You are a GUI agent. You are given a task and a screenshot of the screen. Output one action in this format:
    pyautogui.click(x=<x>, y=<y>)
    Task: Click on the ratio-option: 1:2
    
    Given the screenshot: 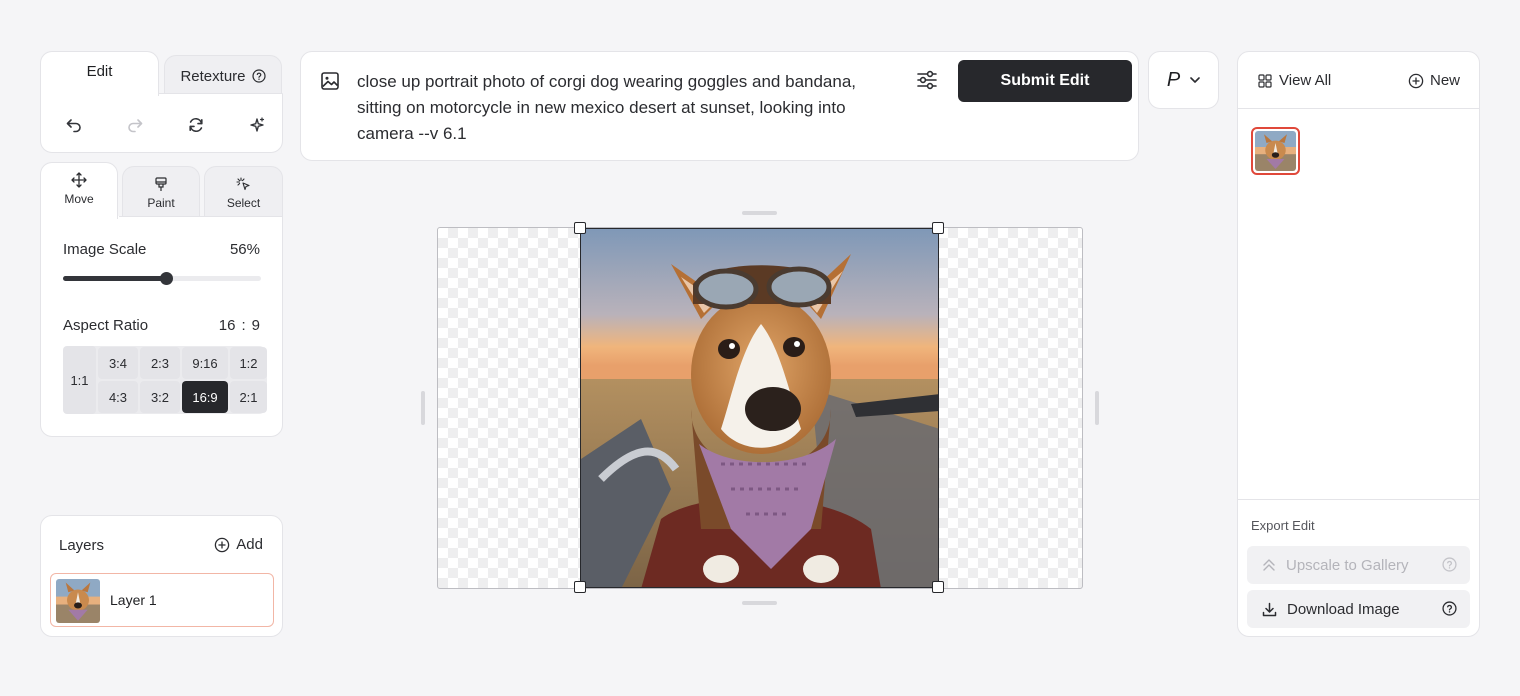 What is the action you would take?
    pyautogui.click(x=248, y=363)
    